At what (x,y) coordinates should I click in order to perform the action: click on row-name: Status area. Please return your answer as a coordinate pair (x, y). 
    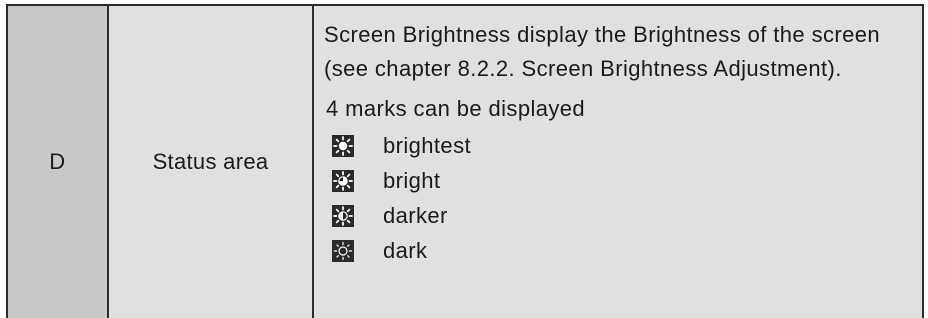
    Looking at the image, I should click on (210, 161).